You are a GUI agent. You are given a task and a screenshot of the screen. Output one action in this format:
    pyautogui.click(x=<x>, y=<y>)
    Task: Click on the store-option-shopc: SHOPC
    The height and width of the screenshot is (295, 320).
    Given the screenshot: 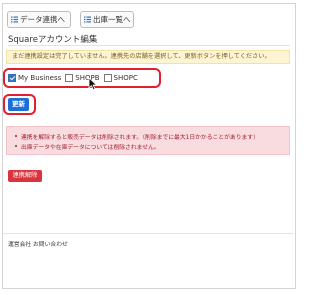 What is the action you would take?
    pyautogui.click(x=120, y=78)
    